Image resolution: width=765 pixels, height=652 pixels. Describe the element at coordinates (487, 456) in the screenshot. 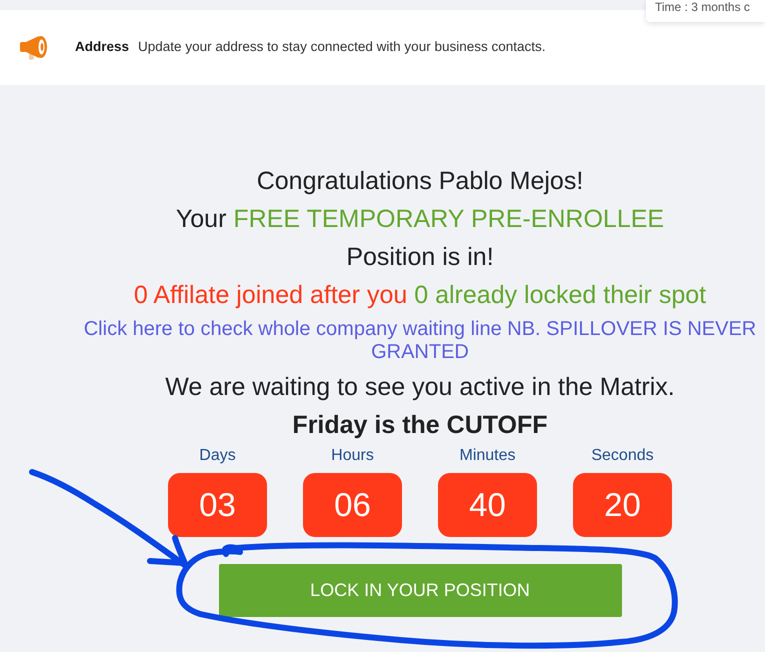

I see `countdown-label: Minutes` at that location.